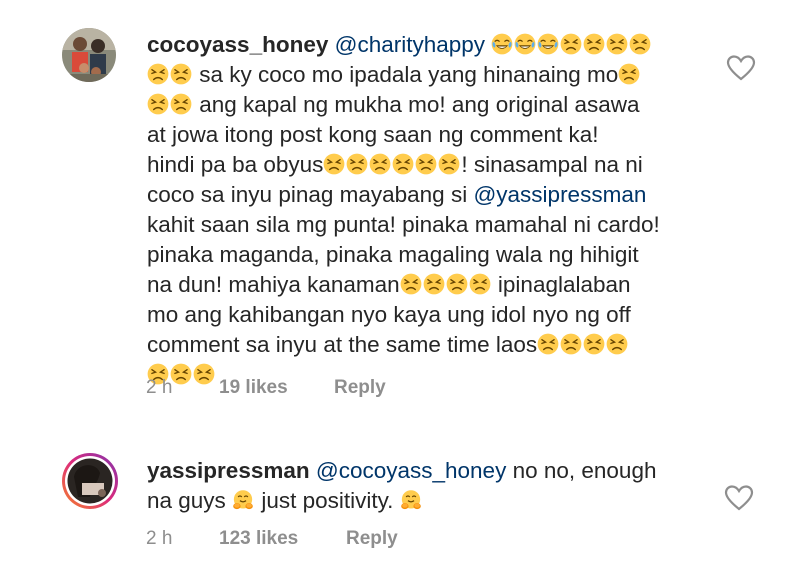 This screenshot has height=582, width=800. I want to click on comment-text: comment sa inyu at the same time laos, so click(342, 344).